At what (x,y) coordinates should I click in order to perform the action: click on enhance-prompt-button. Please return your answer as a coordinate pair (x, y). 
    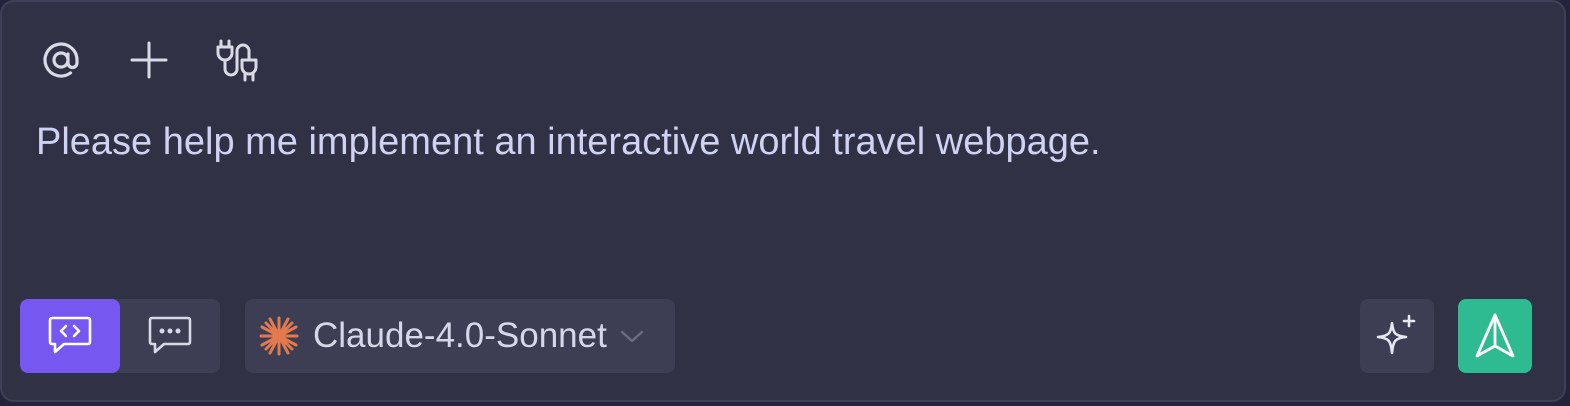
    Looking at the image, I should click on (1397, 336).